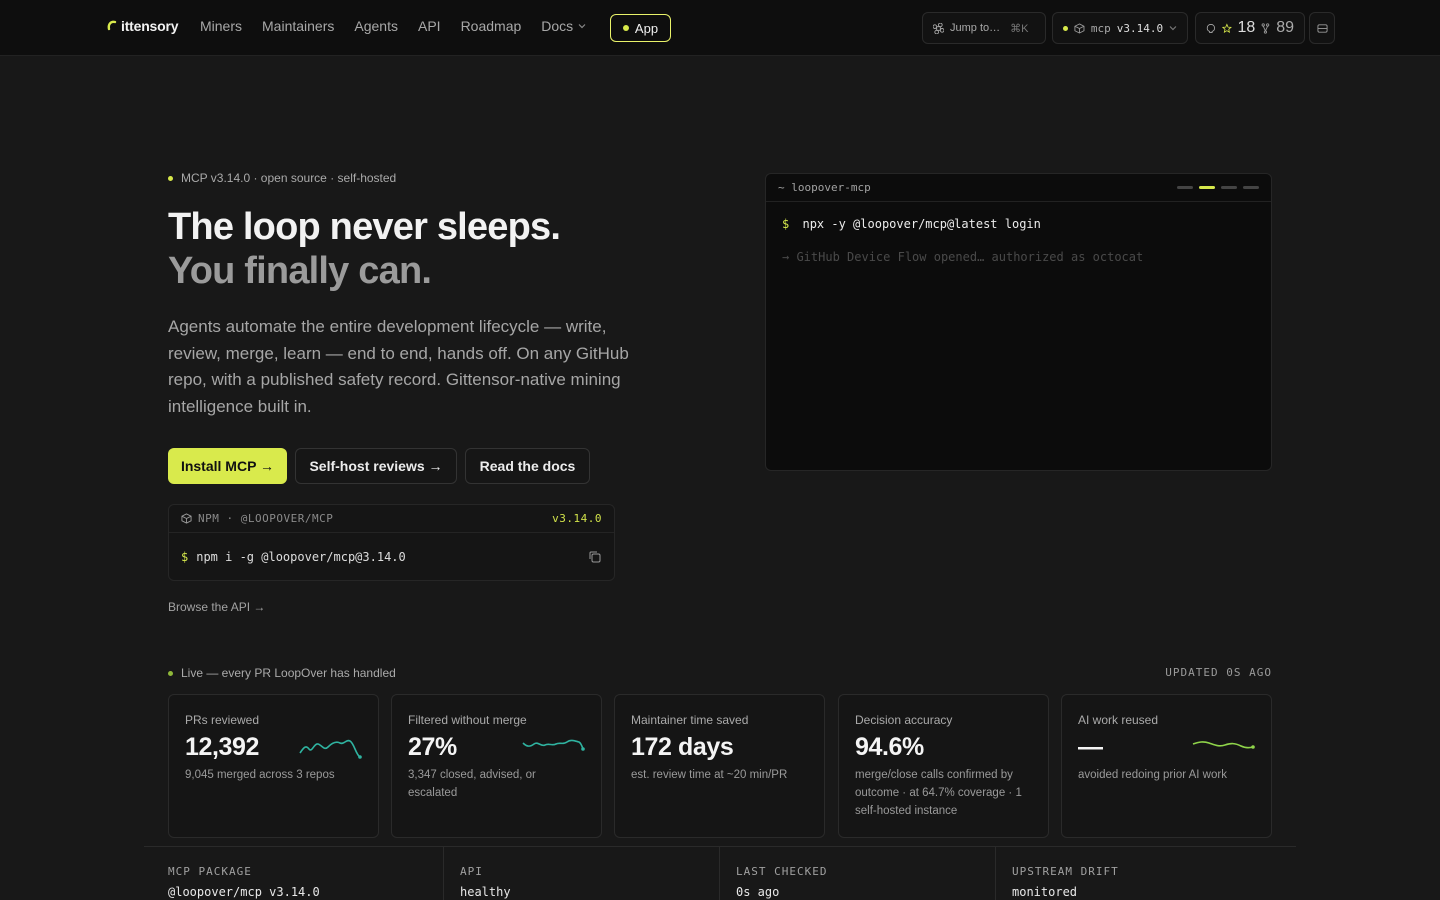 The image size is (1440, 900). I want to click on mcp-label: mcp, so click(1100, 28).